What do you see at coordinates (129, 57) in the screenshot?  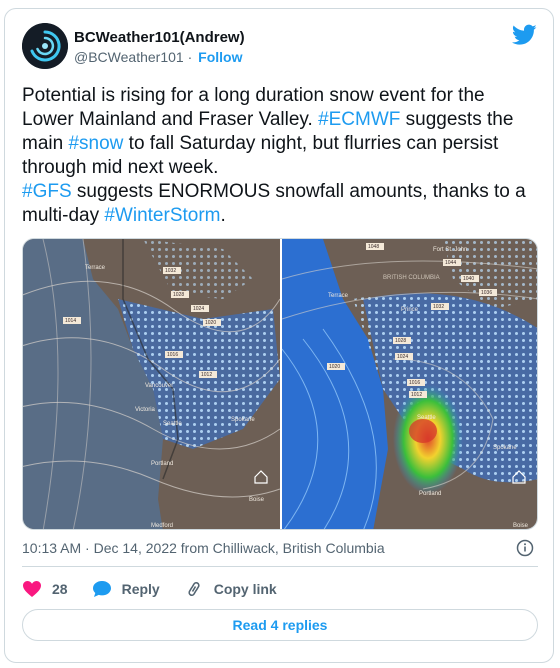 I see `author-handle: @BCWeather101` at bounding box center [129, 57].